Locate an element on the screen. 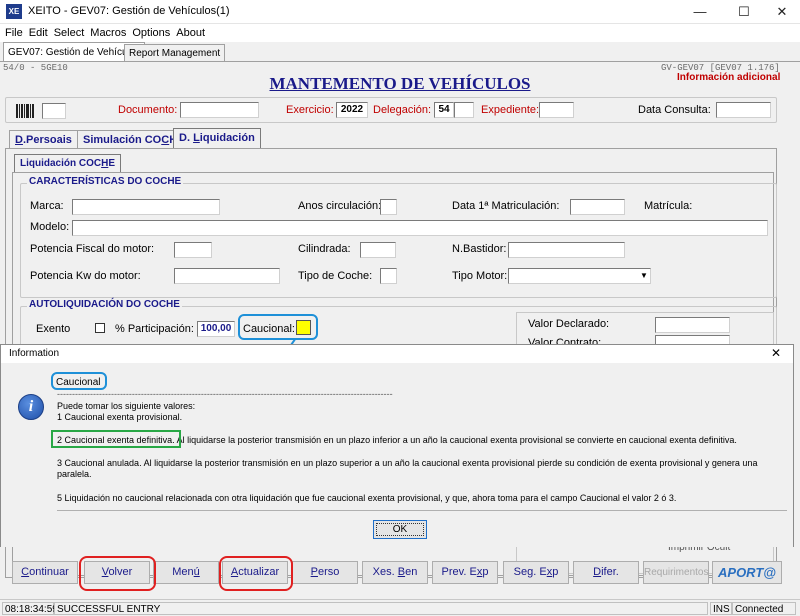 This screenshot has height=616, width=800. caracteristicas-title: CARACTERÍSTICAS DO COCHE is located at coordinates (105, 181).